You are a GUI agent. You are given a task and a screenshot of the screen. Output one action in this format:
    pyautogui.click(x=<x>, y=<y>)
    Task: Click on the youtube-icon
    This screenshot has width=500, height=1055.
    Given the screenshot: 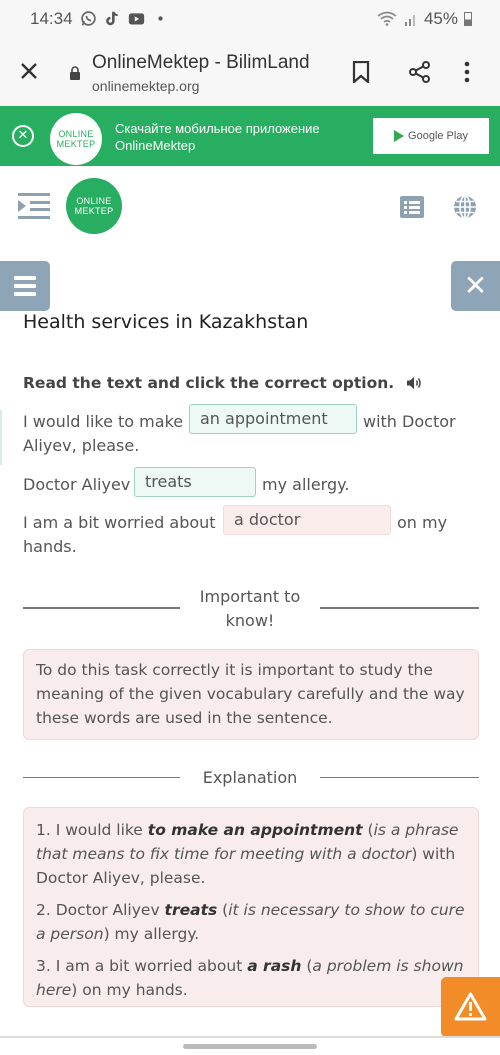 What is the action you would take?
    pyautogui.click(x=136, y=19)
    